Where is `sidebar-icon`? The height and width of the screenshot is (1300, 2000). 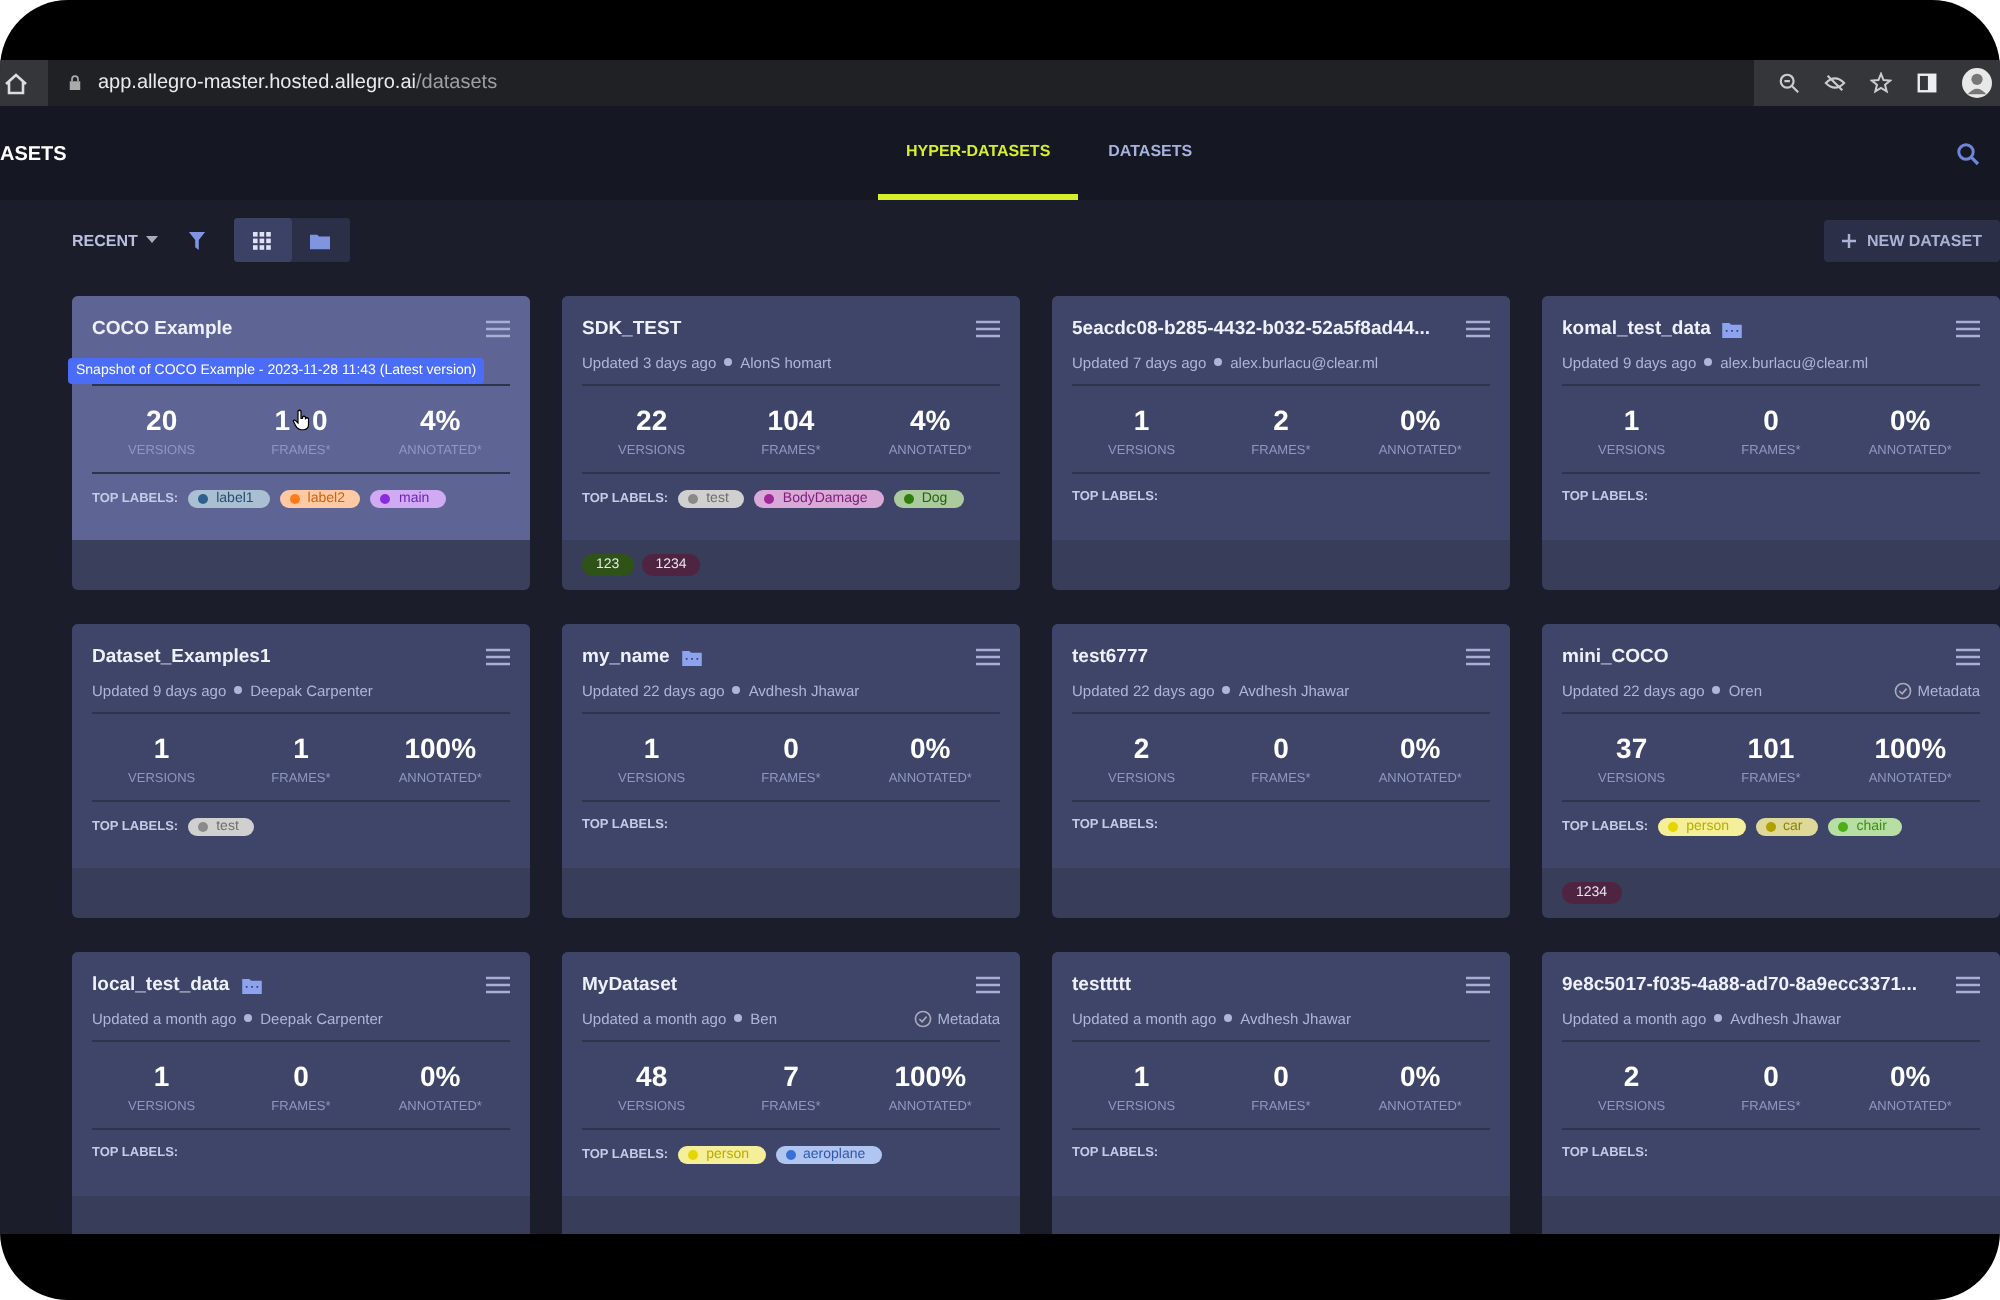 sidebar-icon is located at coordinates (1927, 83).